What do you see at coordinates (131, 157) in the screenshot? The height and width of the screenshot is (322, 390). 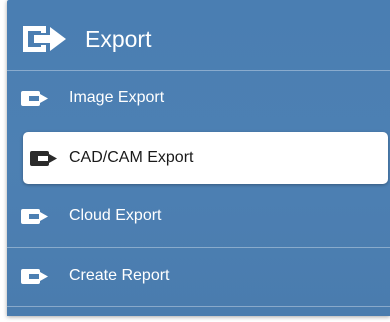 I see `menu-item-label: CAD/CAM Export` at bounding box center [131, 157].